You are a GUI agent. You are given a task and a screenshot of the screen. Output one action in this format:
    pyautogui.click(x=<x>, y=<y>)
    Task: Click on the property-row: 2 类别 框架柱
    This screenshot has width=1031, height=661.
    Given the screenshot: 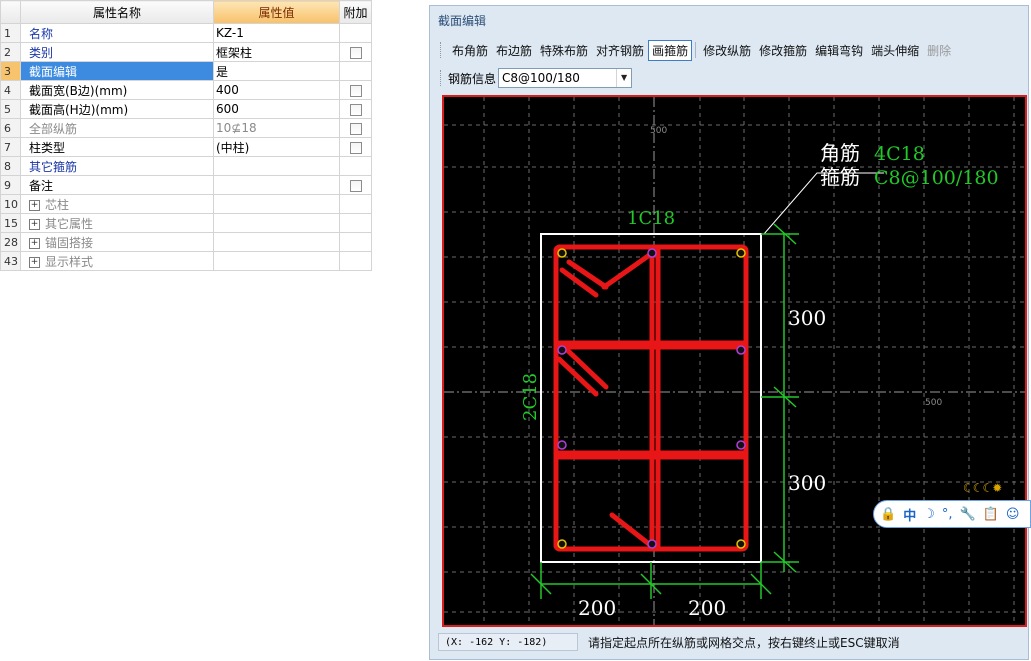 What is the action you would take?
    pyautogui.click(x=186, y=52)
    